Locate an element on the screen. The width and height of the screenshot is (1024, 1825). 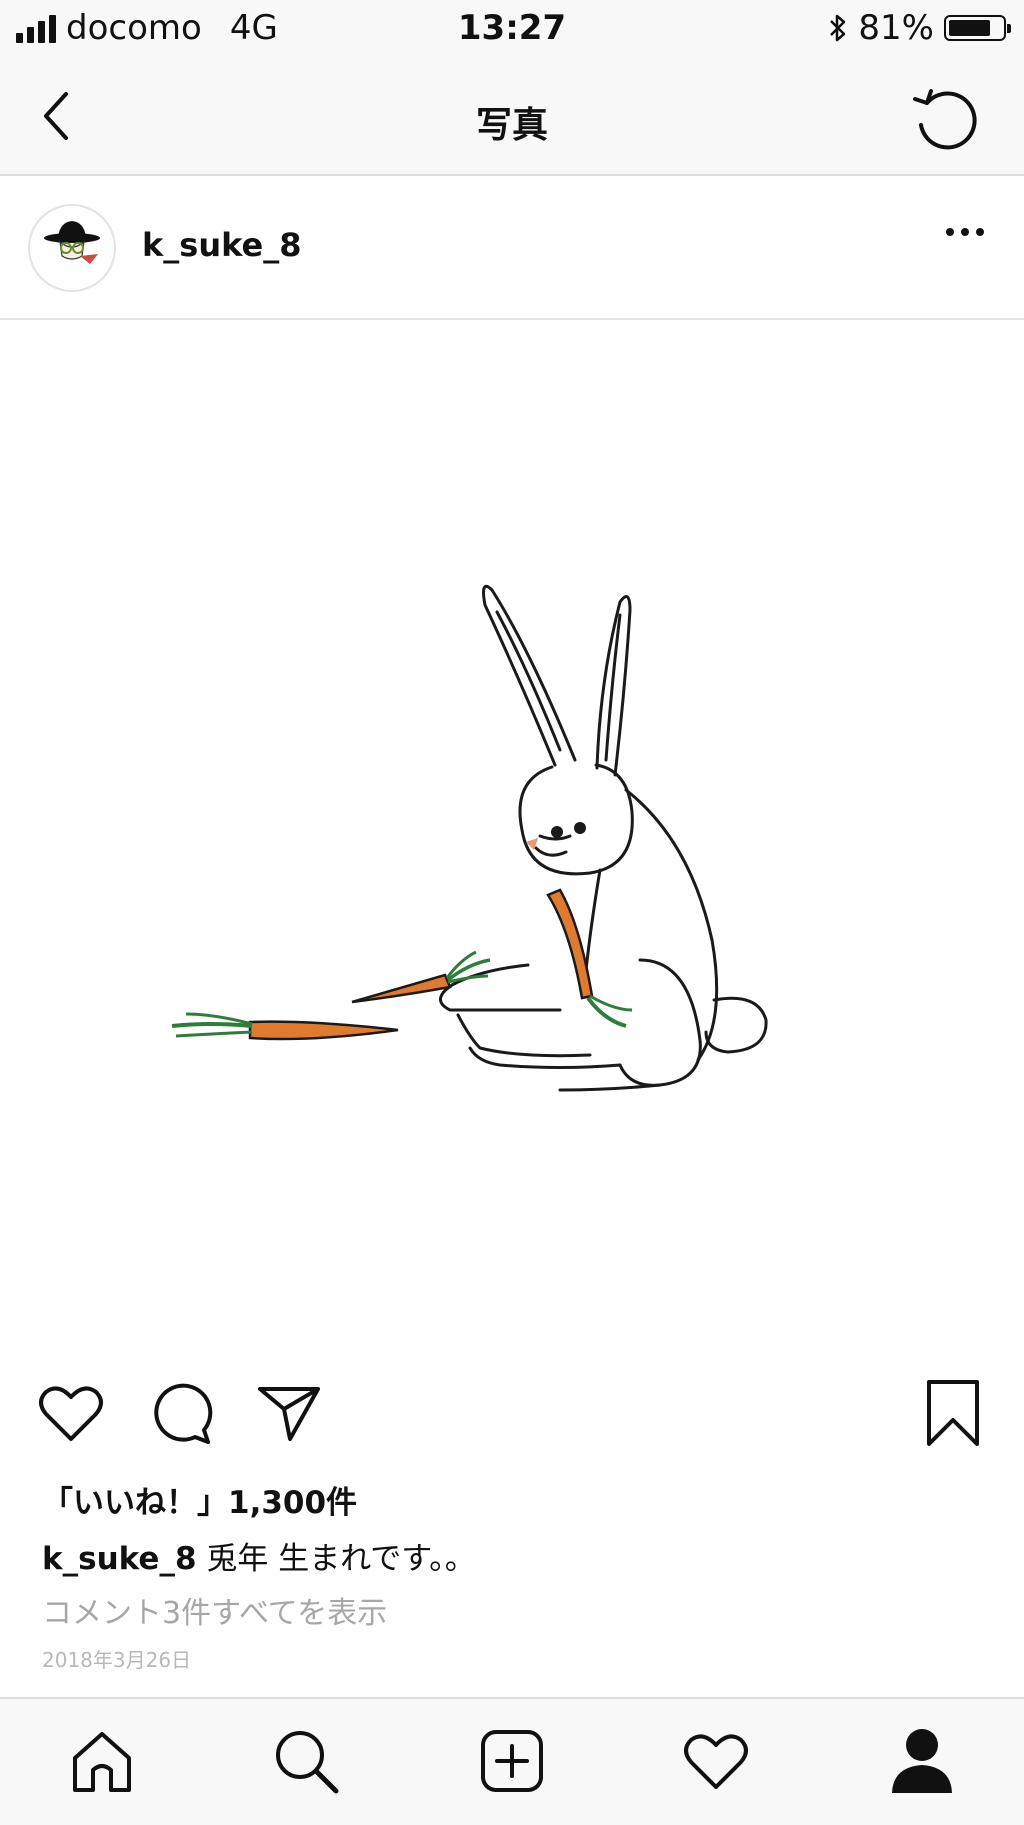
add-post-icon is located at coordinates (512, 1761).